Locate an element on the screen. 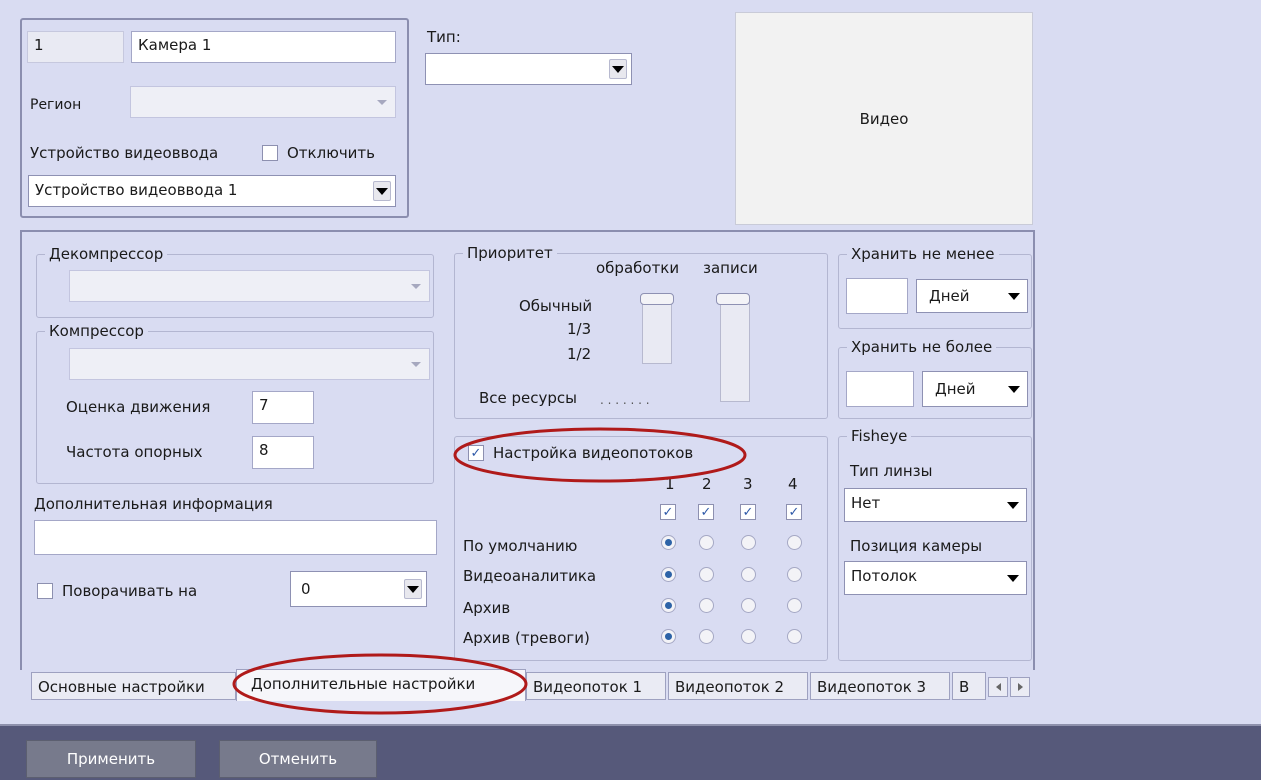  priority-level-third: 1/3 is located at coordinates (579, 329).